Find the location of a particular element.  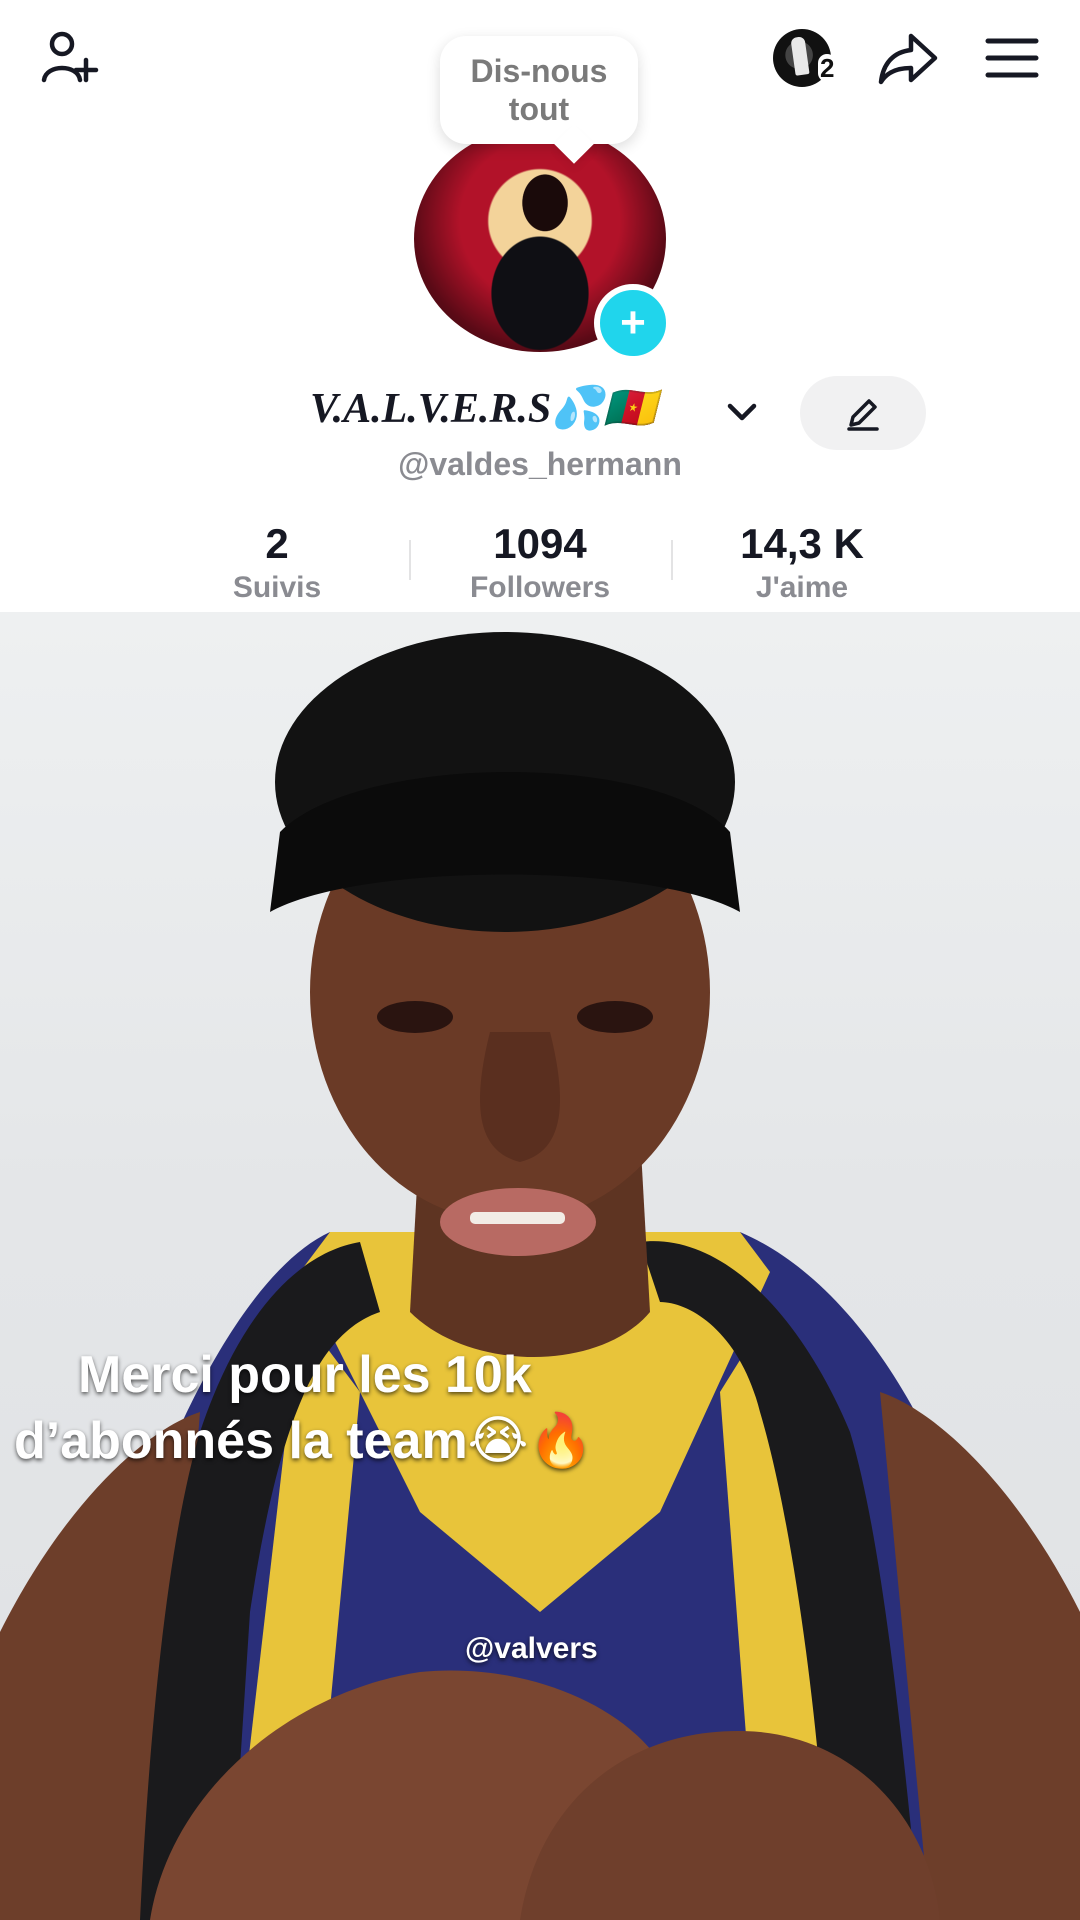

add-story-plus-icon: + is located at coordinates (633, 323).